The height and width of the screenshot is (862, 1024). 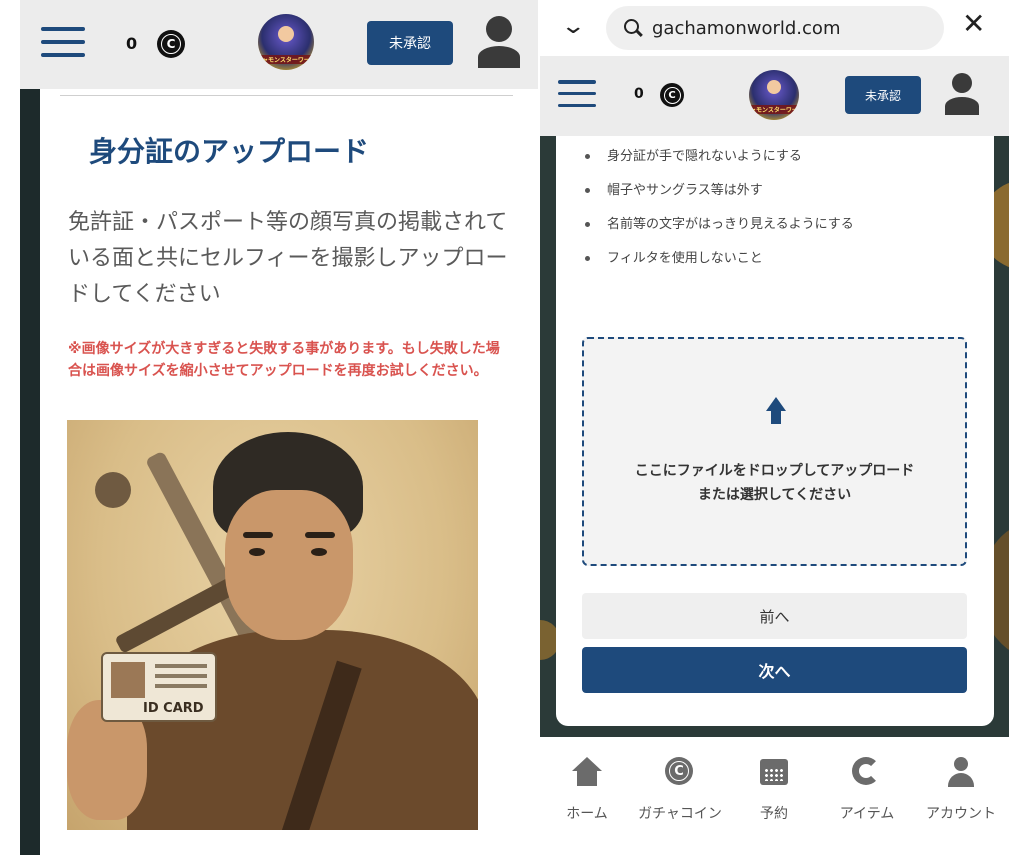 I want to click on prev-button: 前へ, so click(x=774, y=616).